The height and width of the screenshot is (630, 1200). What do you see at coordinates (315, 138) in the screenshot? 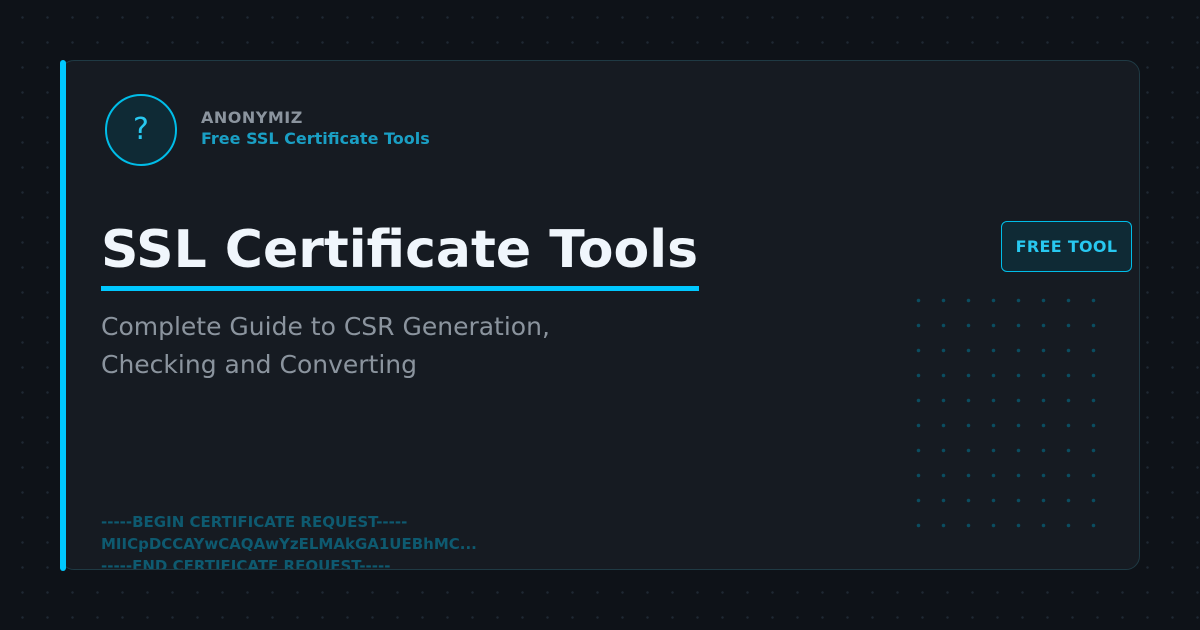
I see `brand-tagline: Free SSL Certificate Tools` at bounding box center [315, 138].